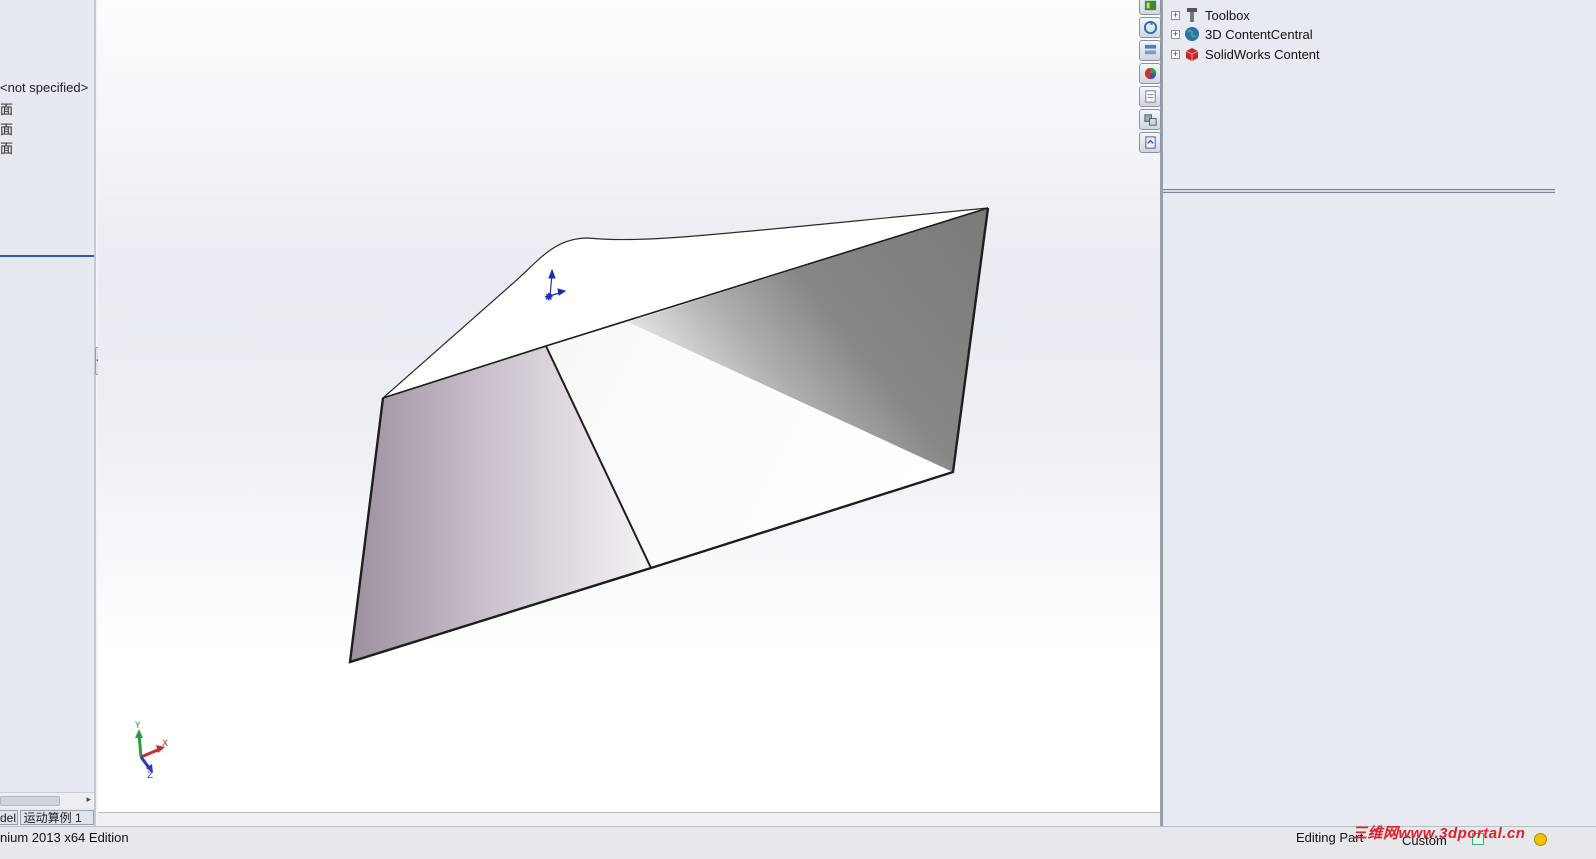 The image size is (1596, 859). Describe the element at coordinates (1192, 34) in the screenshot. I see `globe-icon` at that location.